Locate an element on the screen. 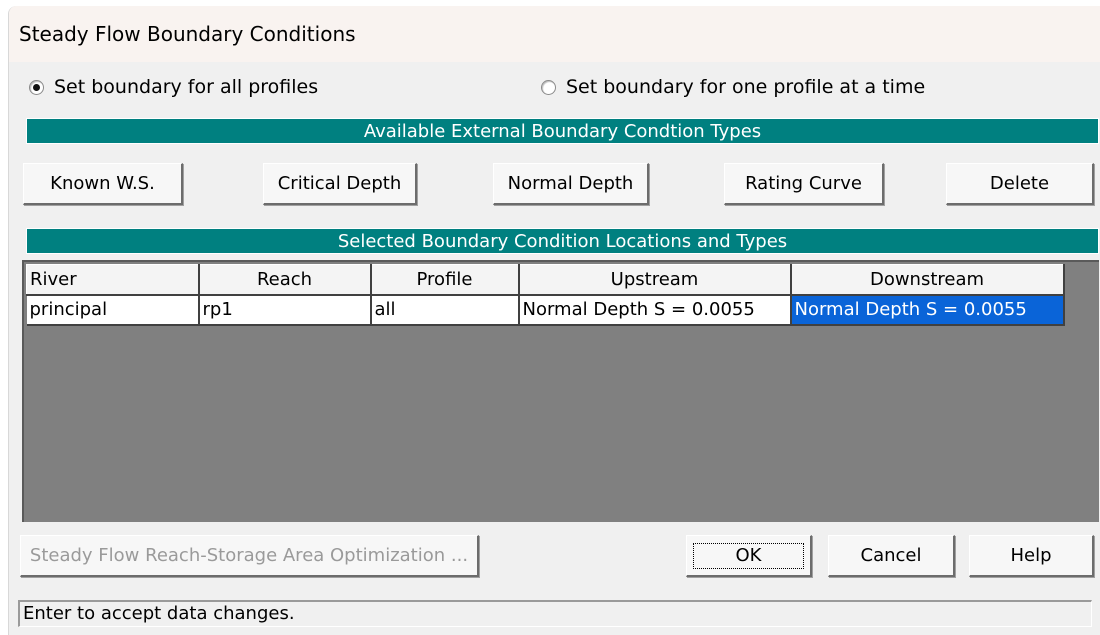 The height and width of the screenshot is (635, 1100). cell-profile: all is located at coordinates (445, 310).